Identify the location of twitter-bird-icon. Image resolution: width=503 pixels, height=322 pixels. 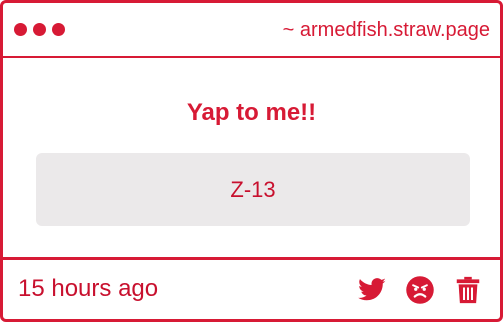
(372, 290).